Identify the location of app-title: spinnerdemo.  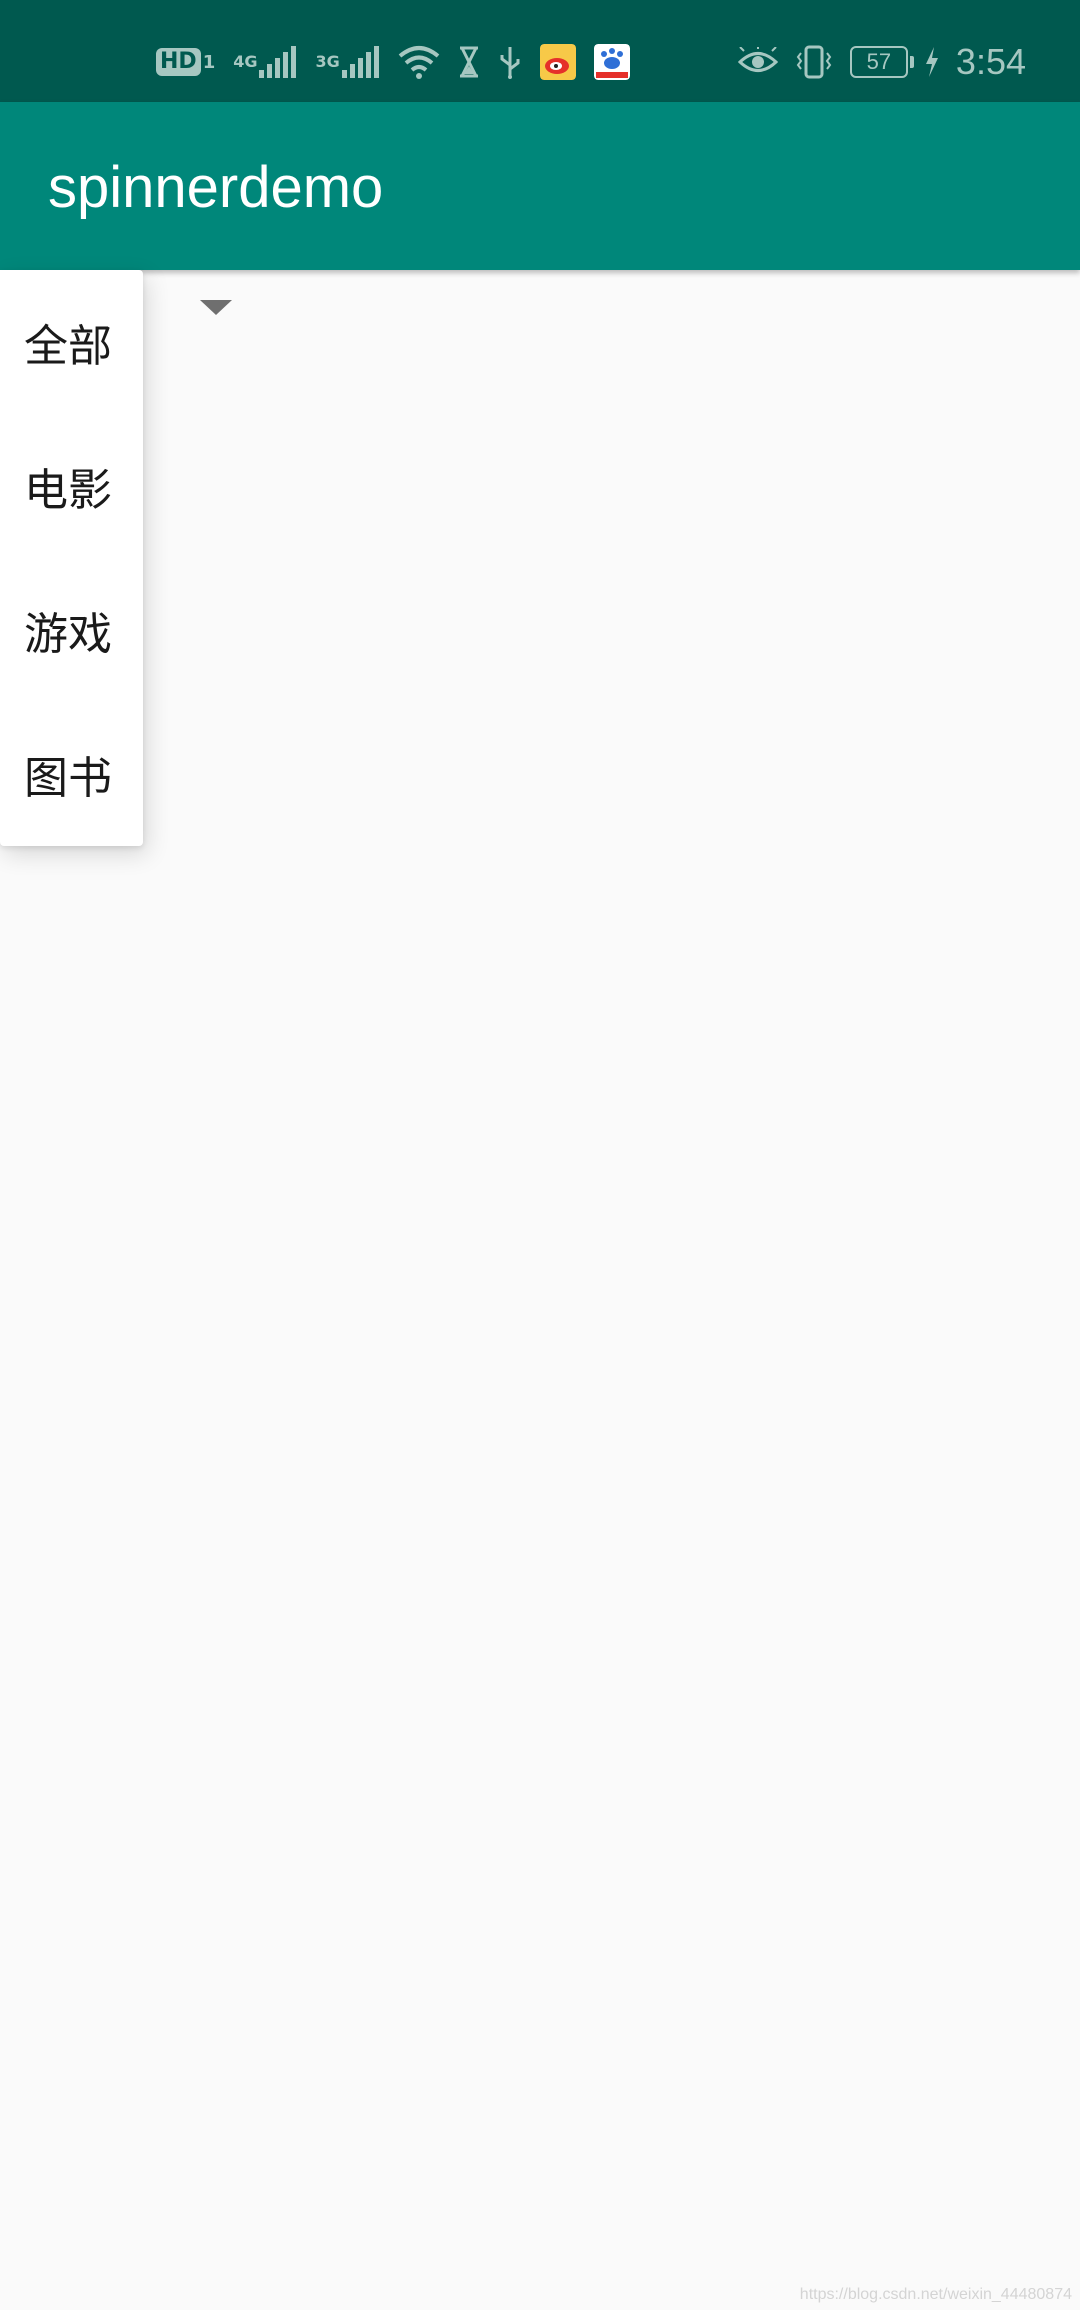
(216, 187).